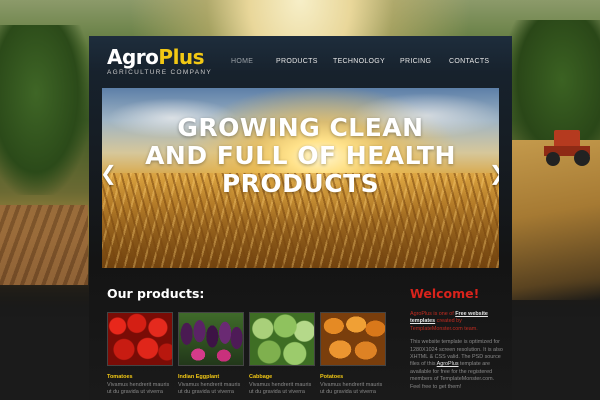 This screenshot has width=600, height=400. Describe the element at coordinates (300, 183) in the screenshot. I see `hero-title-line: PRODUCTS` at that location.